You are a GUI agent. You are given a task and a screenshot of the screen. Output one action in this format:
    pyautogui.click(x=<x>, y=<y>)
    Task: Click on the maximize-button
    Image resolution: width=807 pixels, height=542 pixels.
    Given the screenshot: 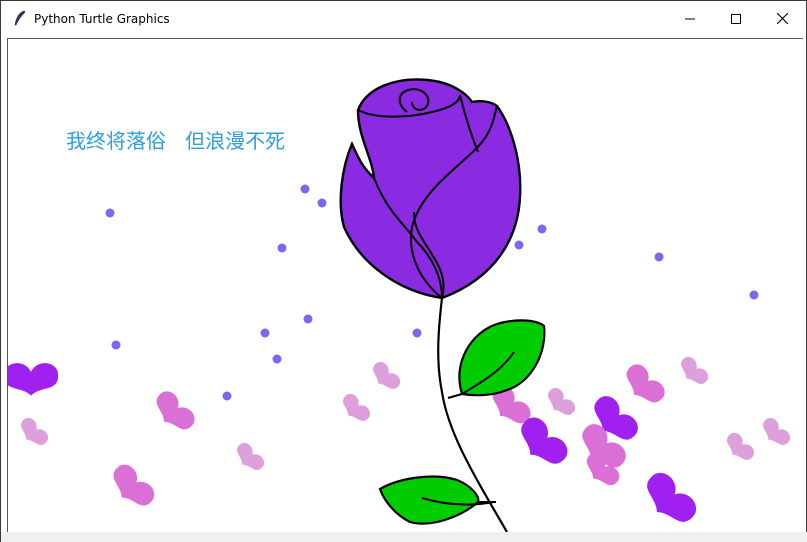 What is the action you would take?
    pyautogui.click(x=736, y=18)
    